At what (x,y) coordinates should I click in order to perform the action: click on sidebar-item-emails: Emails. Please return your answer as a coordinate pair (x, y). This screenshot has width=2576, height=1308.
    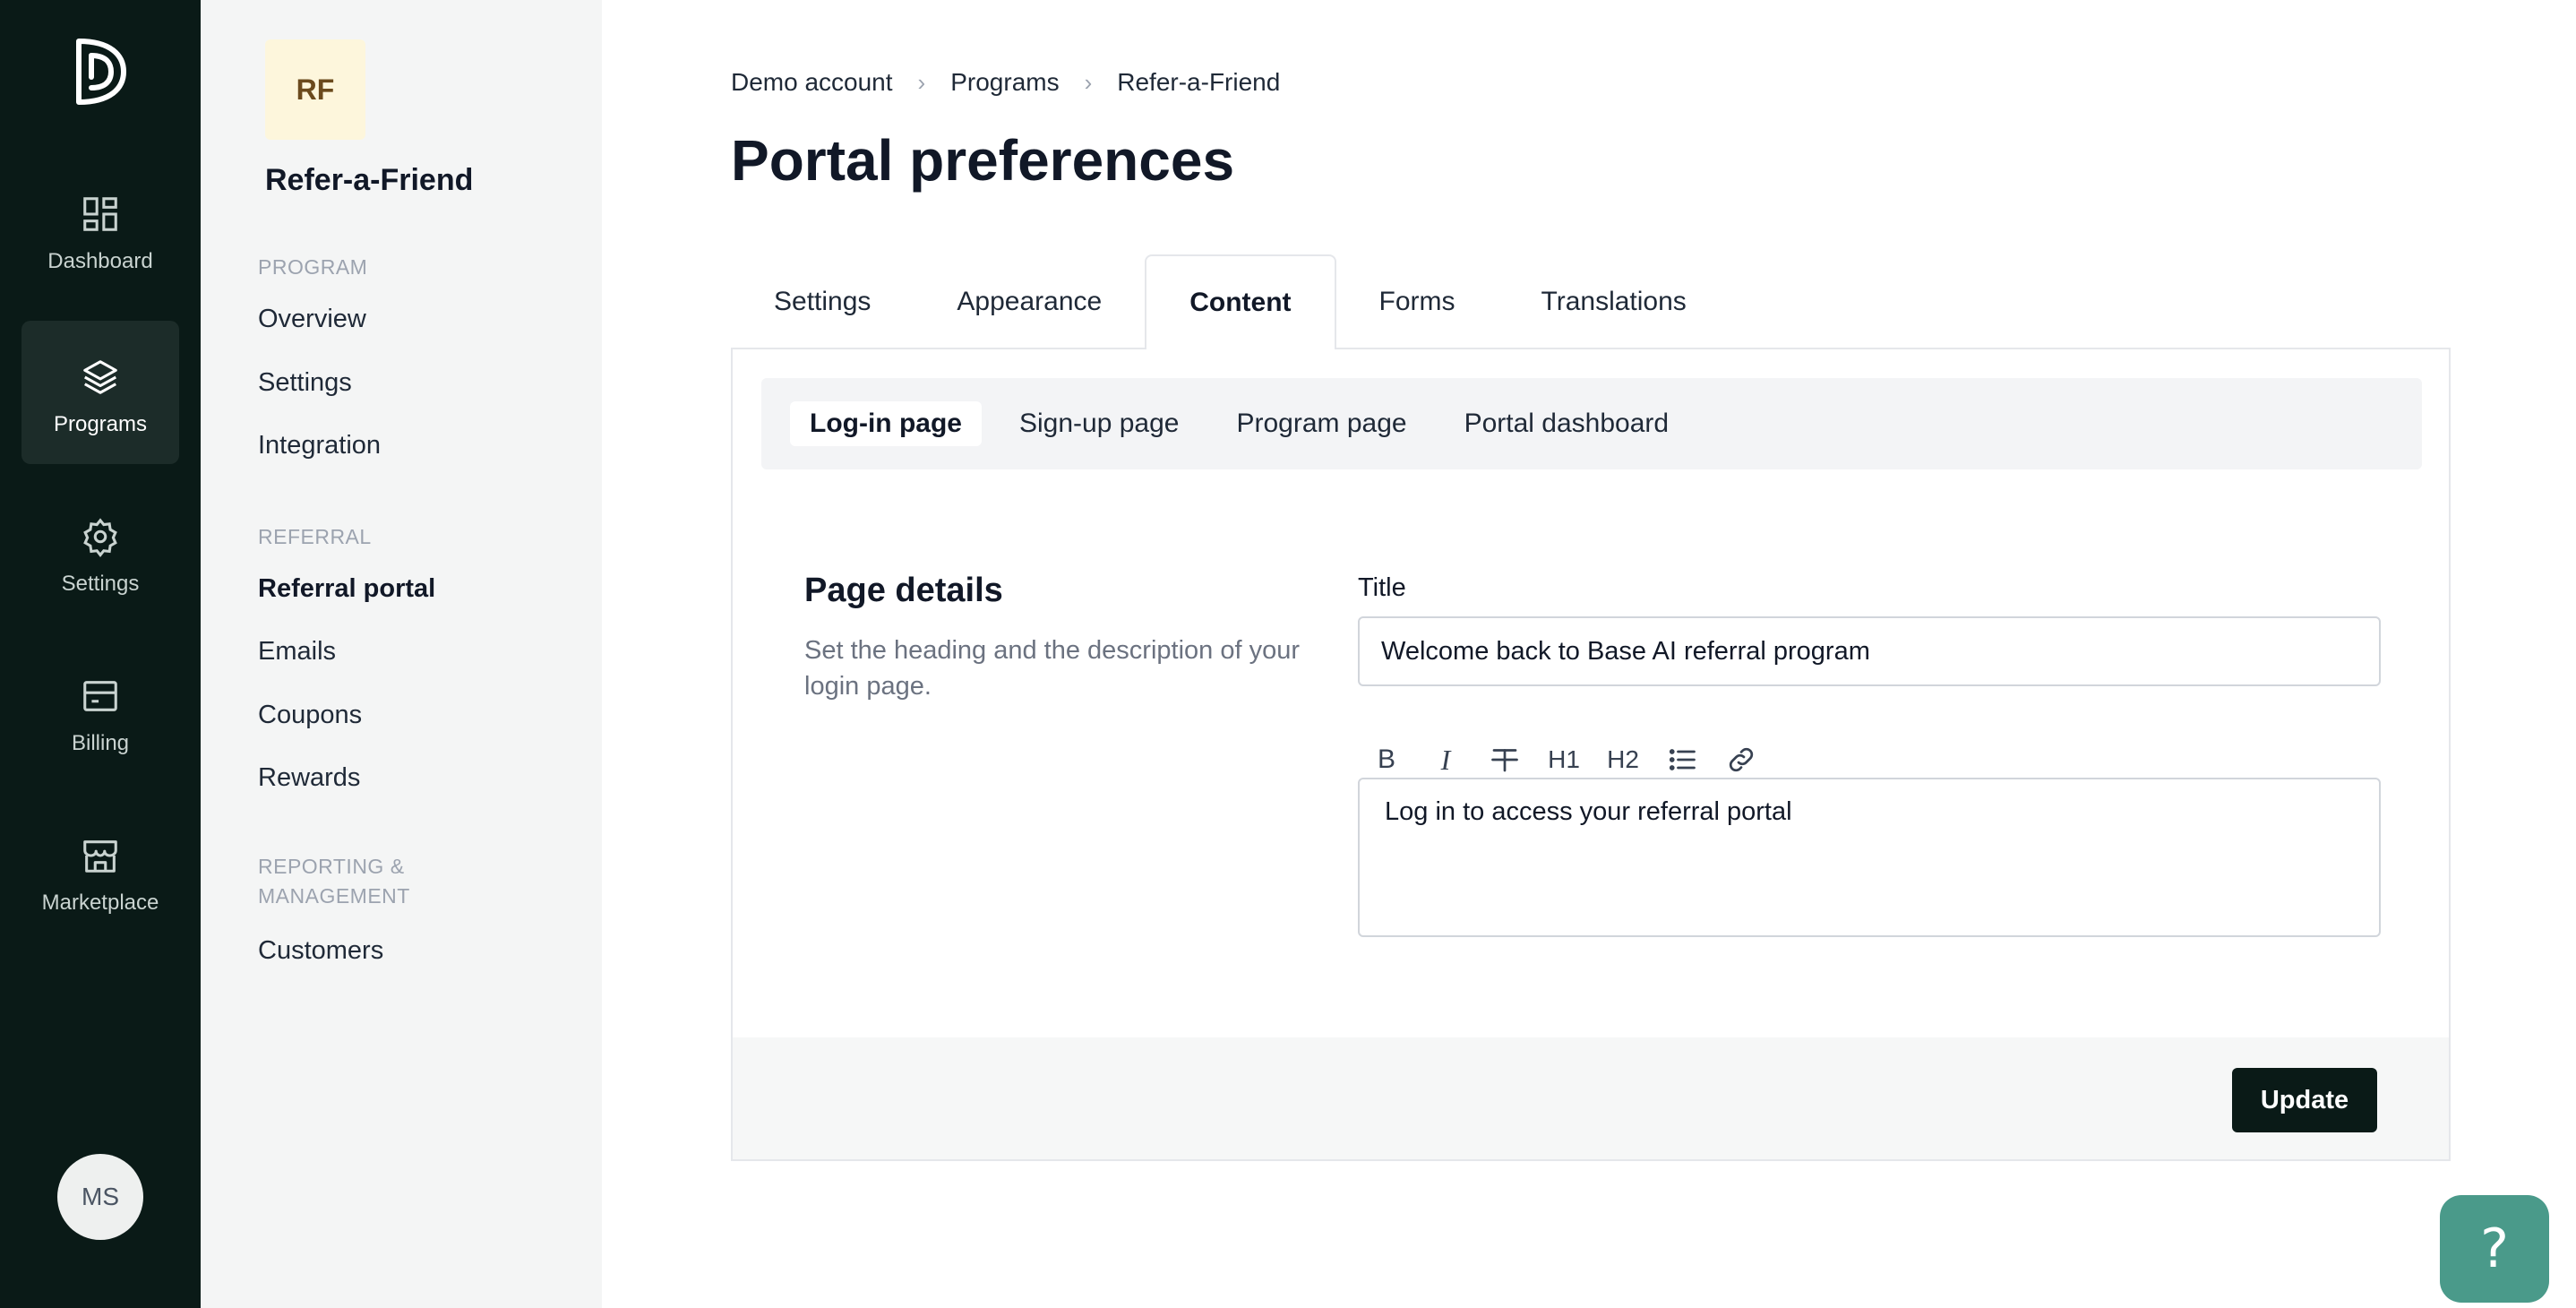
    Looking at the image, I should click on (297, 652).